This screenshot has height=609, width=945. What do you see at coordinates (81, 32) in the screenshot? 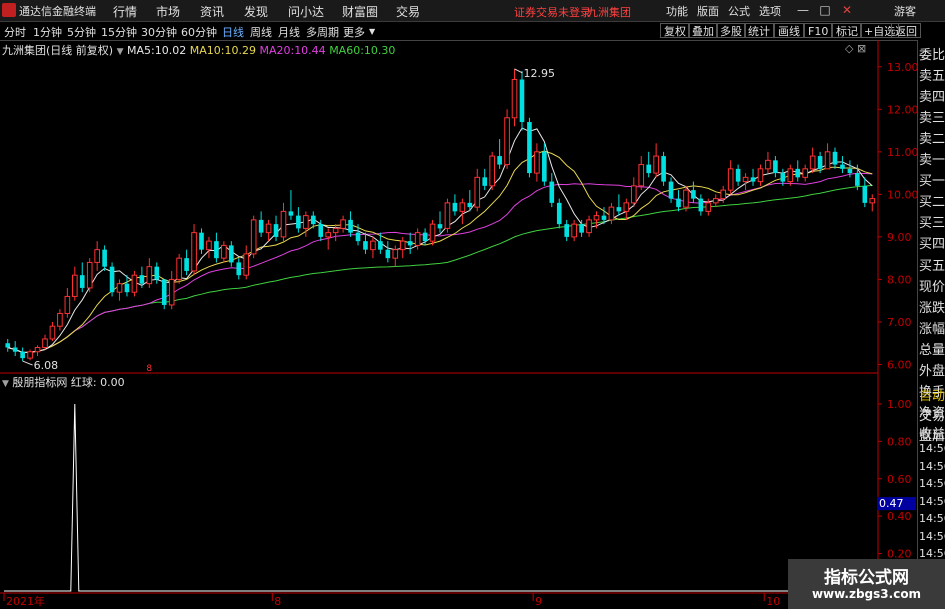
I see `period-5min: 5分钟` at bounding box center [81, 32].